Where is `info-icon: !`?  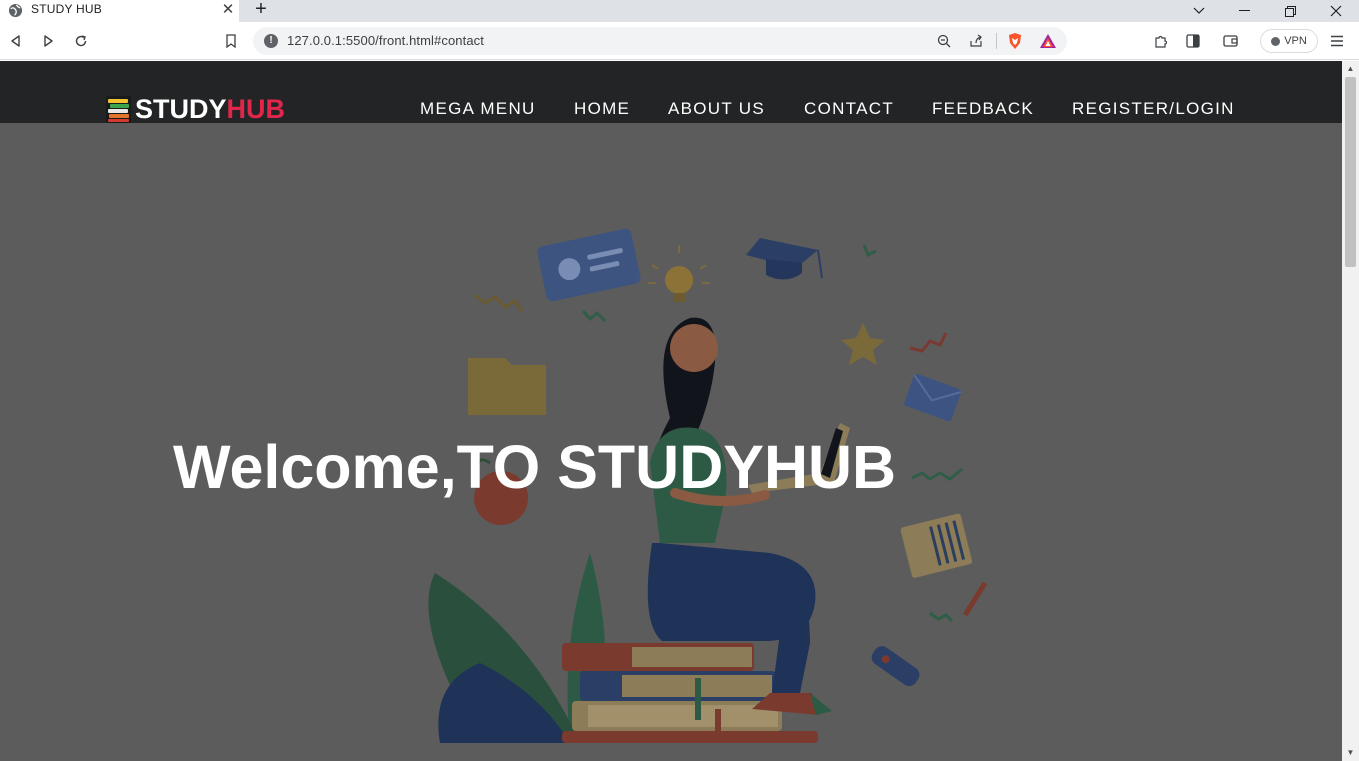 info-icon: ! is located at coordinates (271, 41).